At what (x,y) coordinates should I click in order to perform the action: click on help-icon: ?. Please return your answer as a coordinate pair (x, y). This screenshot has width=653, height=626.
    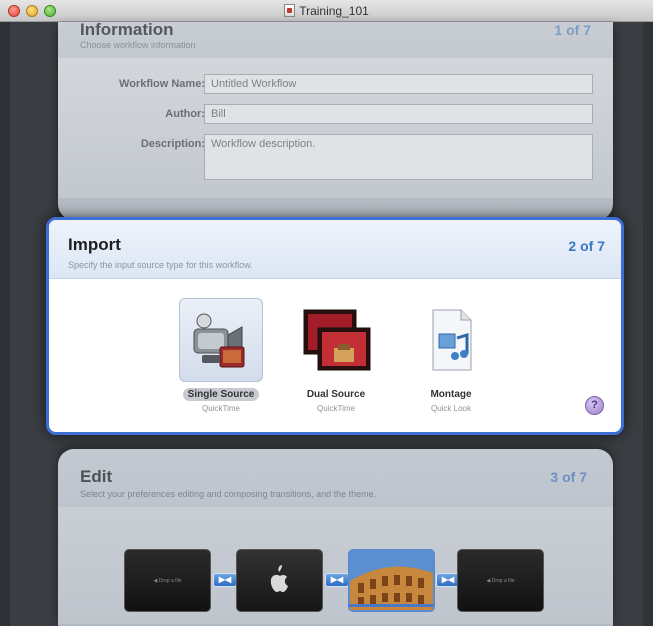
    Looking at the image, I should click on (594, 405).